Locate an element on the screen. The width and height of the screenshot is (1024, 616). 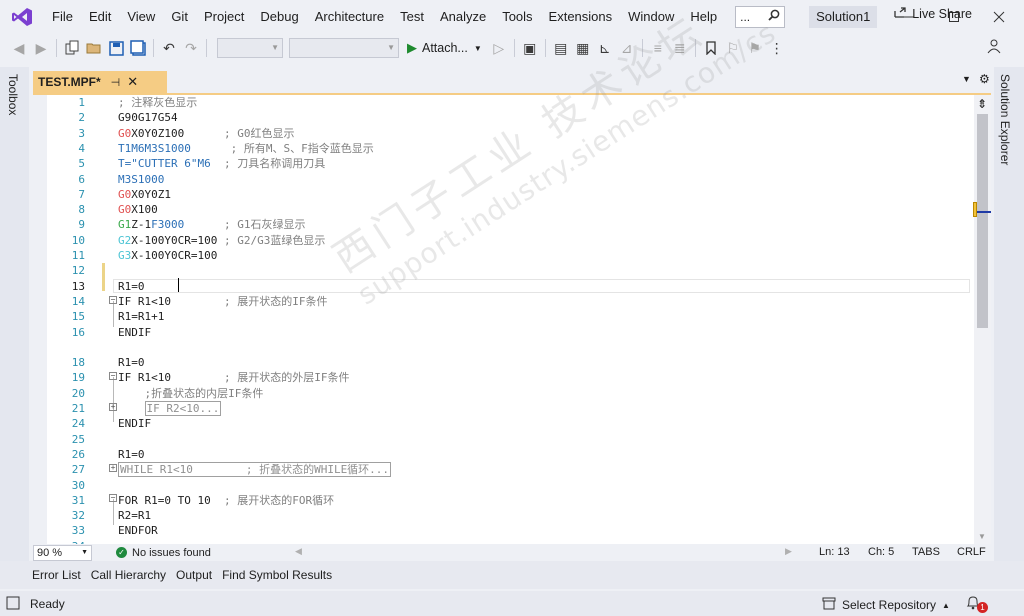
scroll-right-icon: ▶ is located at coordinates (788, 551).